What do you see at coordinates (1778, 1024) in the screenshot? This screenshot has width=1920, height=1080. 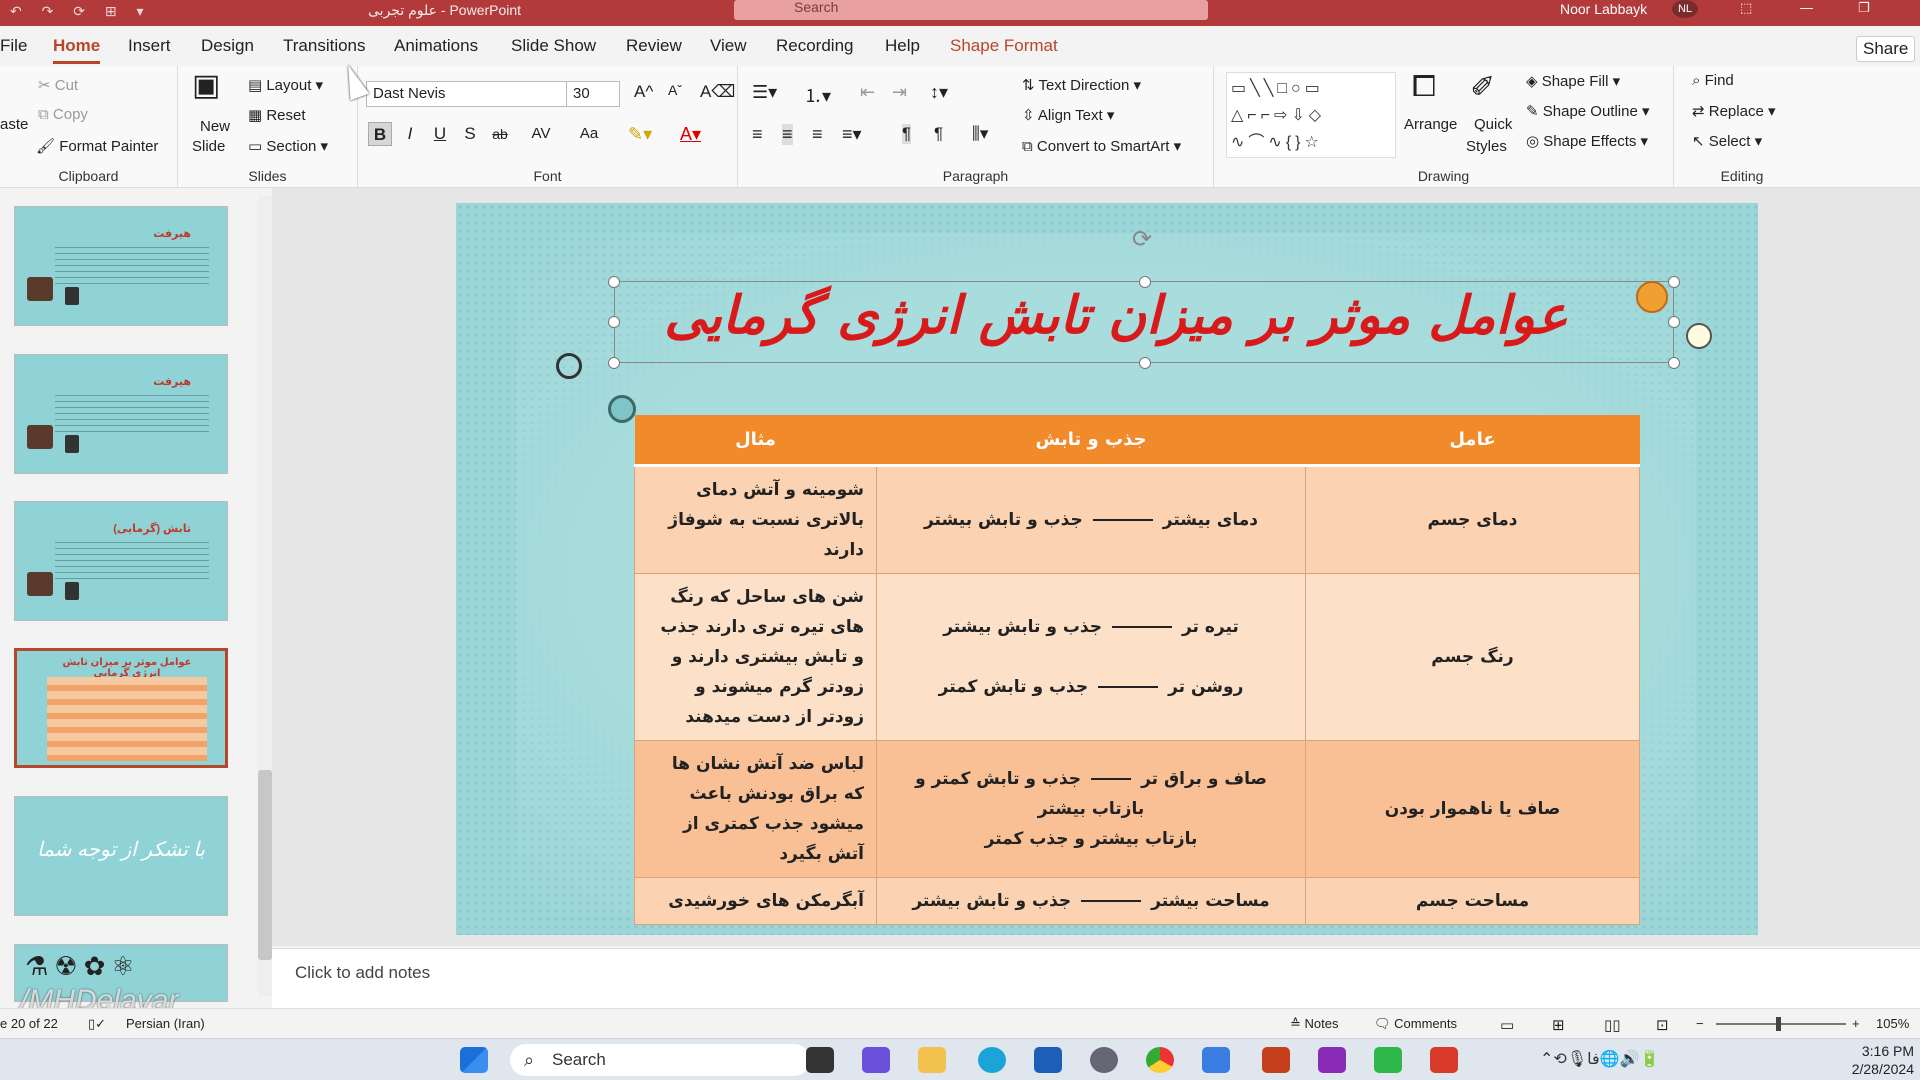 I see `zoom-slider-thumb` at bounding box center [1778, 1024].